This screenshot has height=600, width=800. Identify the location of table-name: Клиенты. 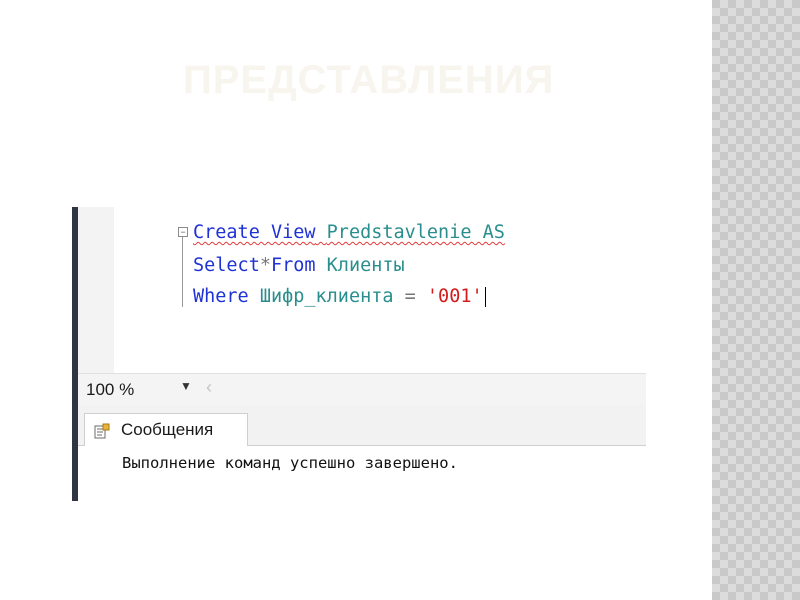
(365, 265).